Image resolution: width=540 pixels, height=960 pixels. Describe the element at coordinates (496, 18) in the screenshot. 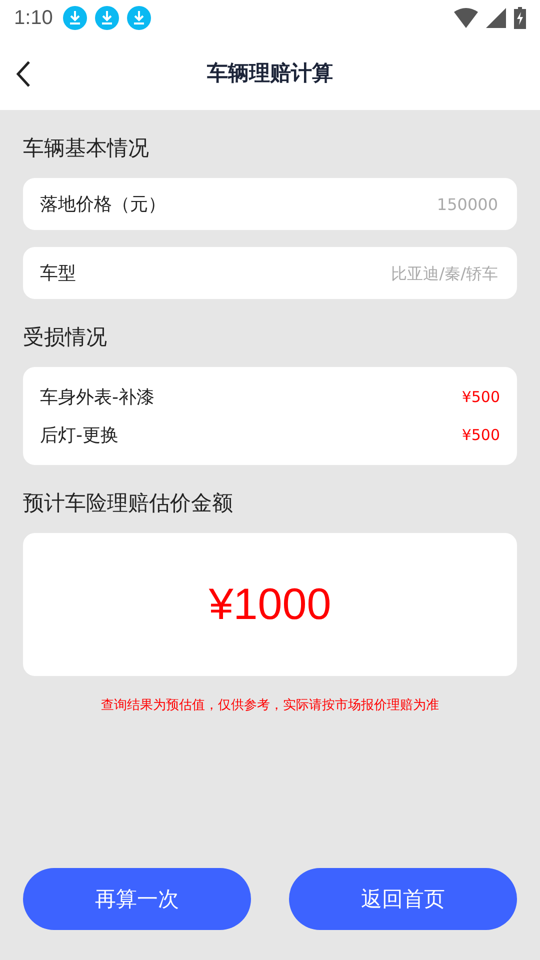

I see `signal-icon` at that location.